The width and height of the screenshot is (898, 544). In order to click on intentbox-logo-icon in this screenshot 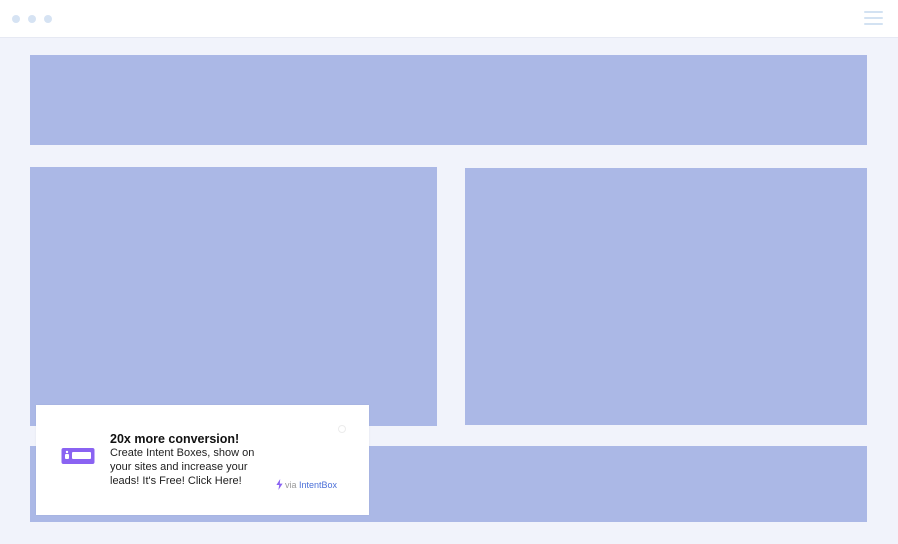, I will do `click(78, 456)`.